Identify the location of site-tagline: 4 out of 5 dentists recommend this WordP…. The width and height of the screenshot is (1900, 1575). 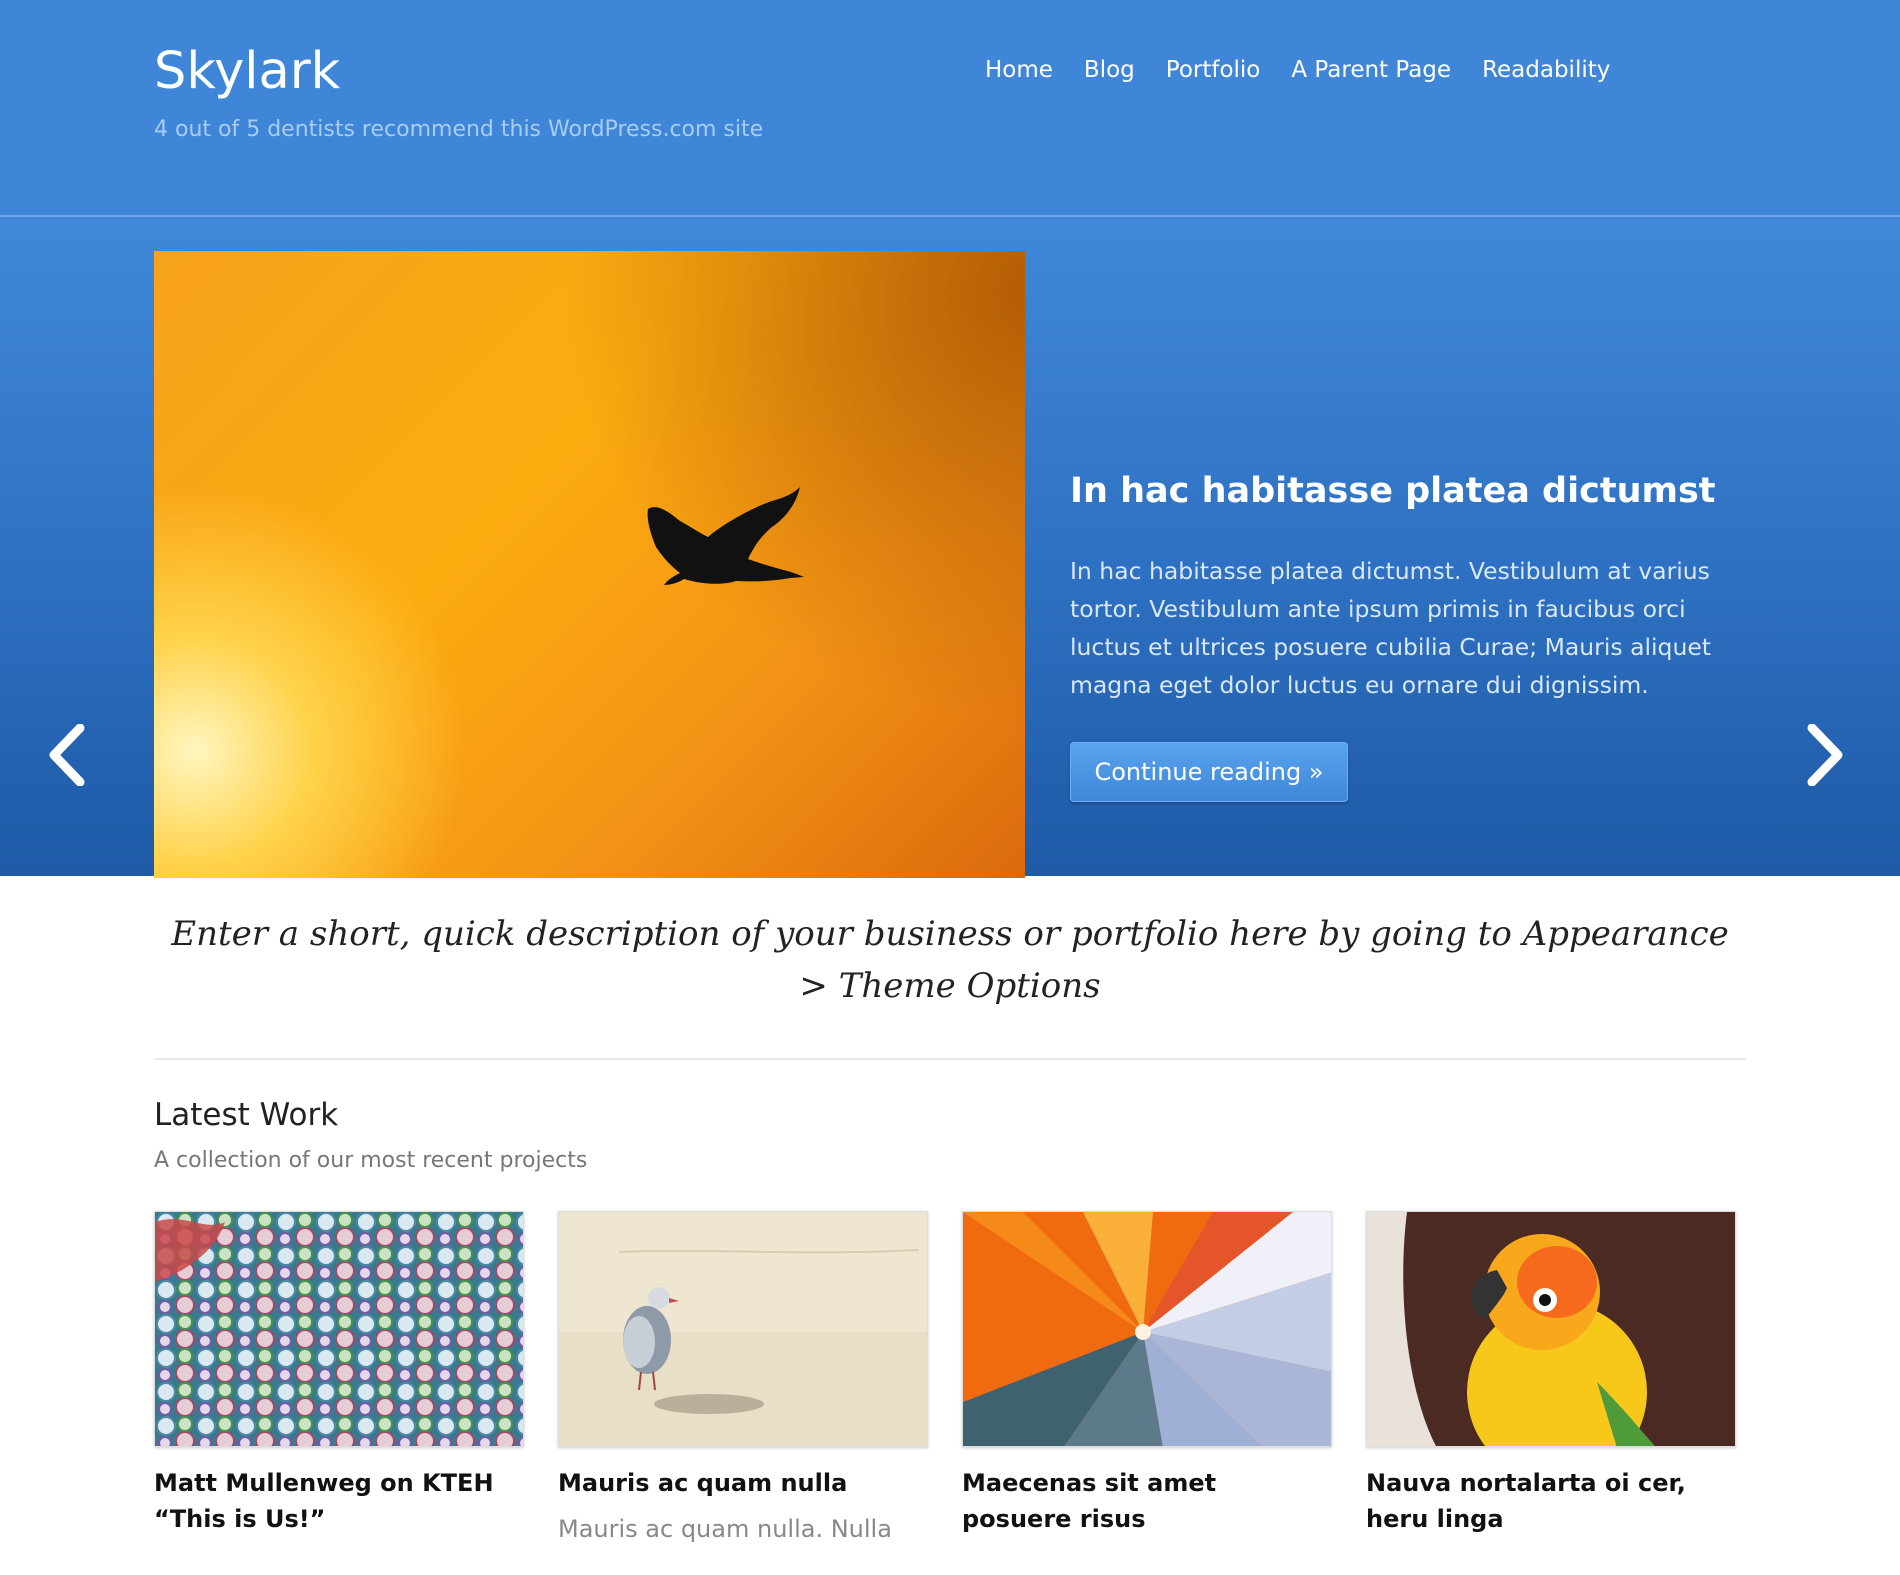
(459, 129).